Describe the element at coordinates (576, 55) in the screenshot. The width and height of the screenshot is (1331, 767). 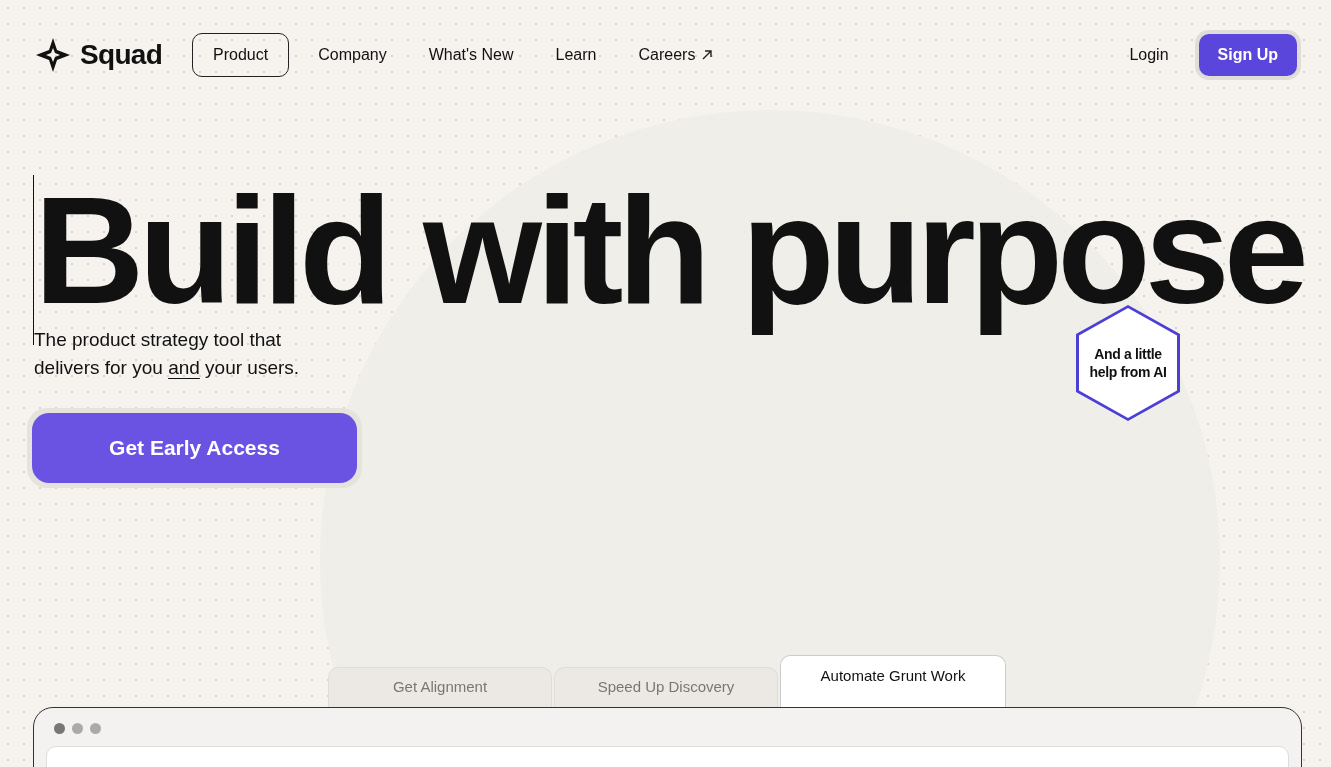
I see `nav-link: Learn` at that location.